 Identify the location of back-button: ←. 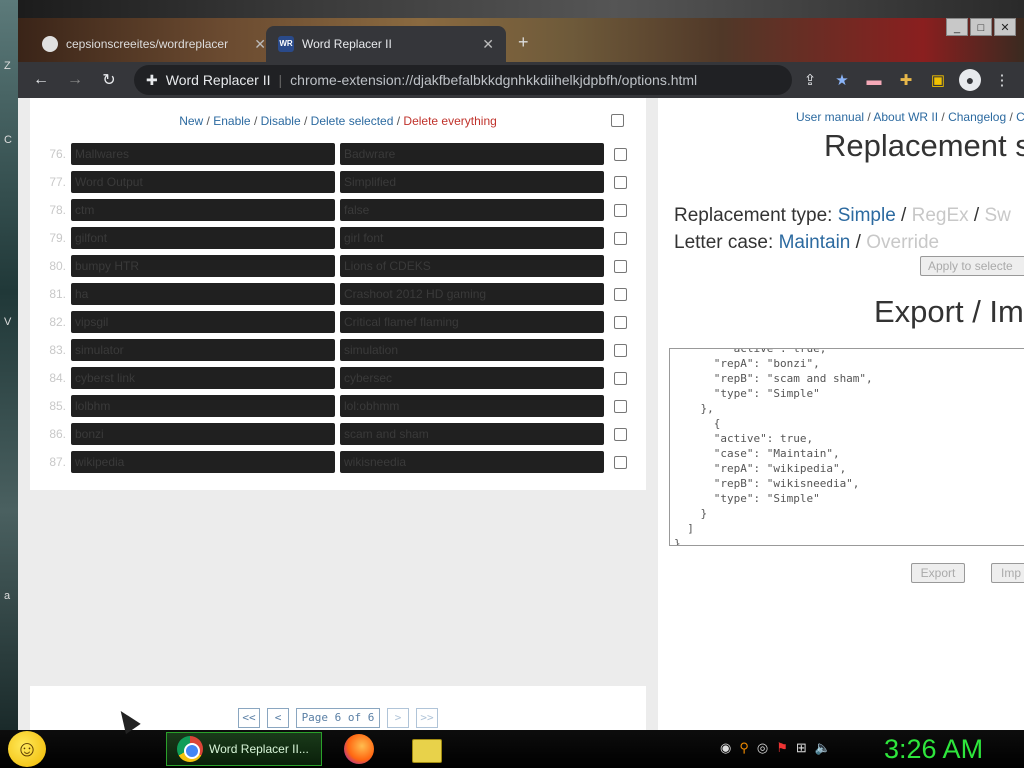
(41, 80).